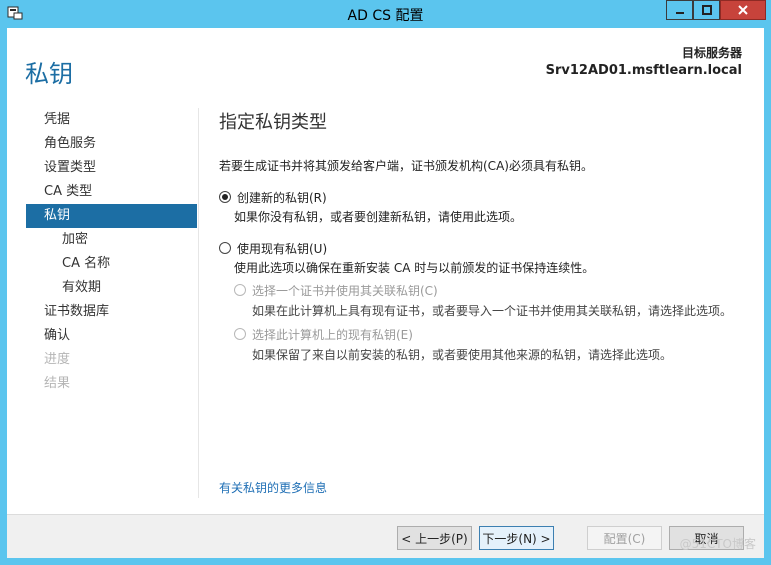 This screenshot has height=565, width=771. What do you see at coordinates (49, 74) in the screenshot?
I see `page-title: 私钥` at bounding box center [49, 74].